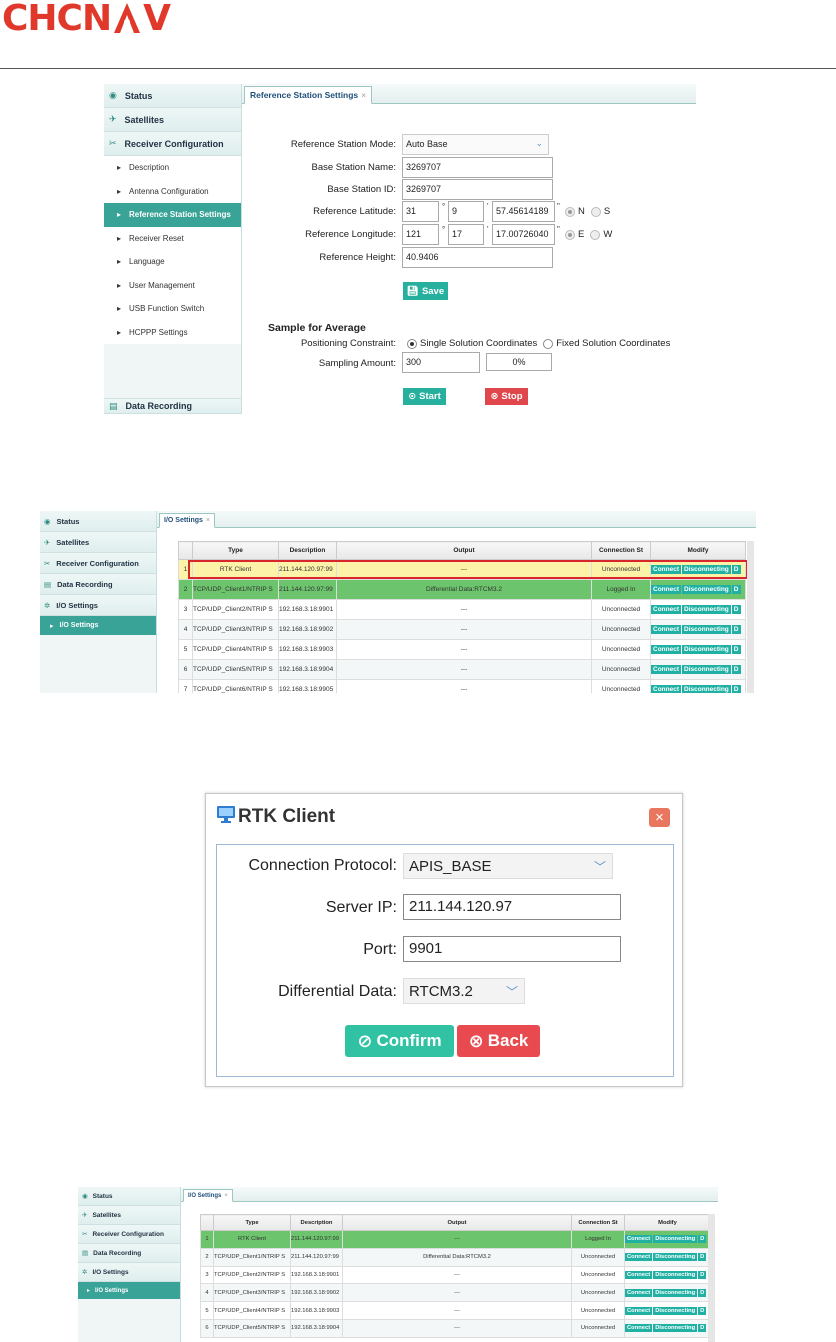  What do you see at coordinates (172, 285) in the screenshot?
I see `sidebar-item-user-management: ▸ User Management` at bounding box center [172, 285].